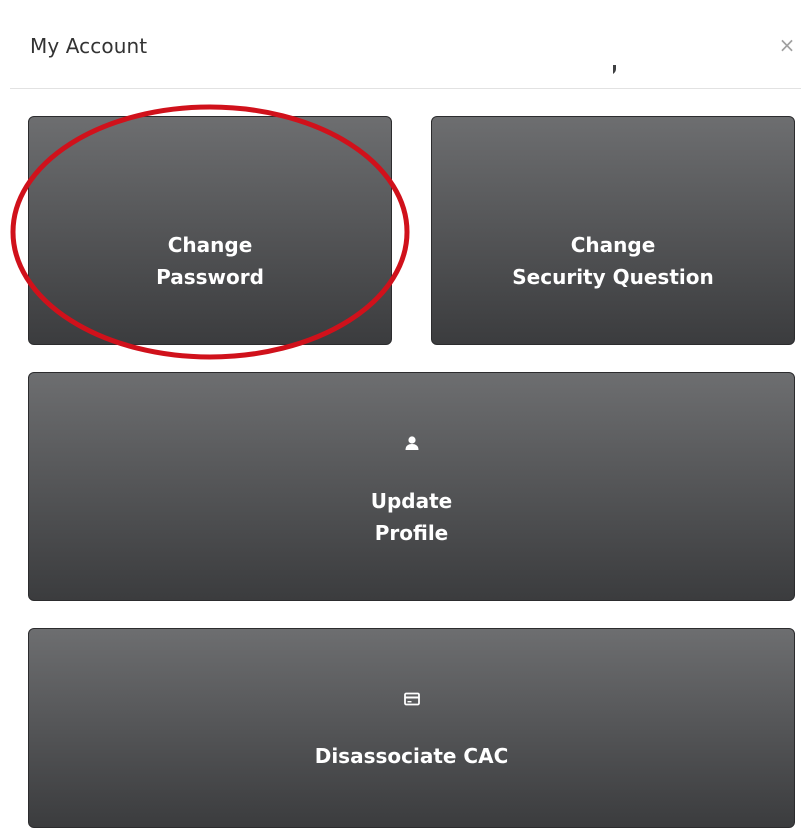  What do you see at coordinates (400, 44) in the screenshot?
I see `dialog-header: My Account ×` at bounding box center [400, 44].